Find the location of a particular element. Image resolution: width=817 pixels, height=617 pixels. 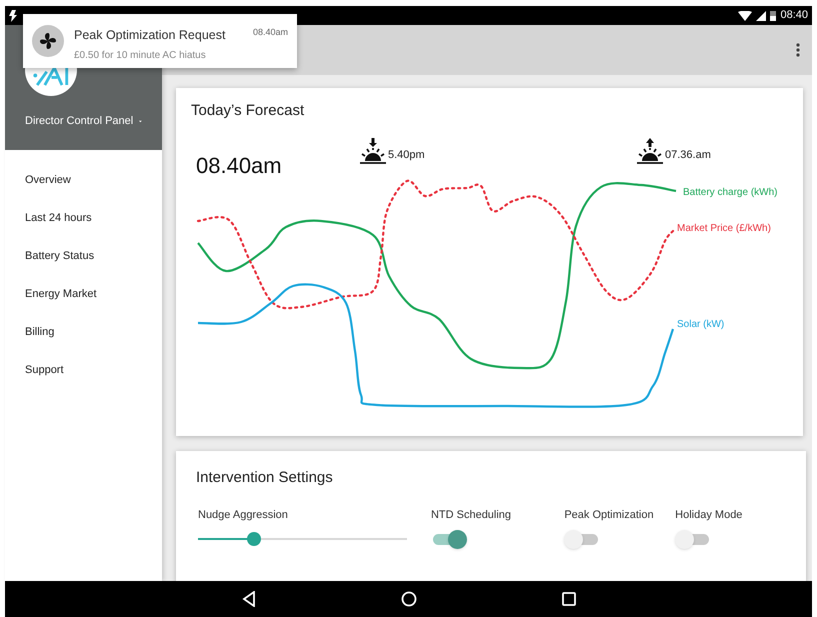

control-label: Peak Optimization is located at coordinates (609, 515).